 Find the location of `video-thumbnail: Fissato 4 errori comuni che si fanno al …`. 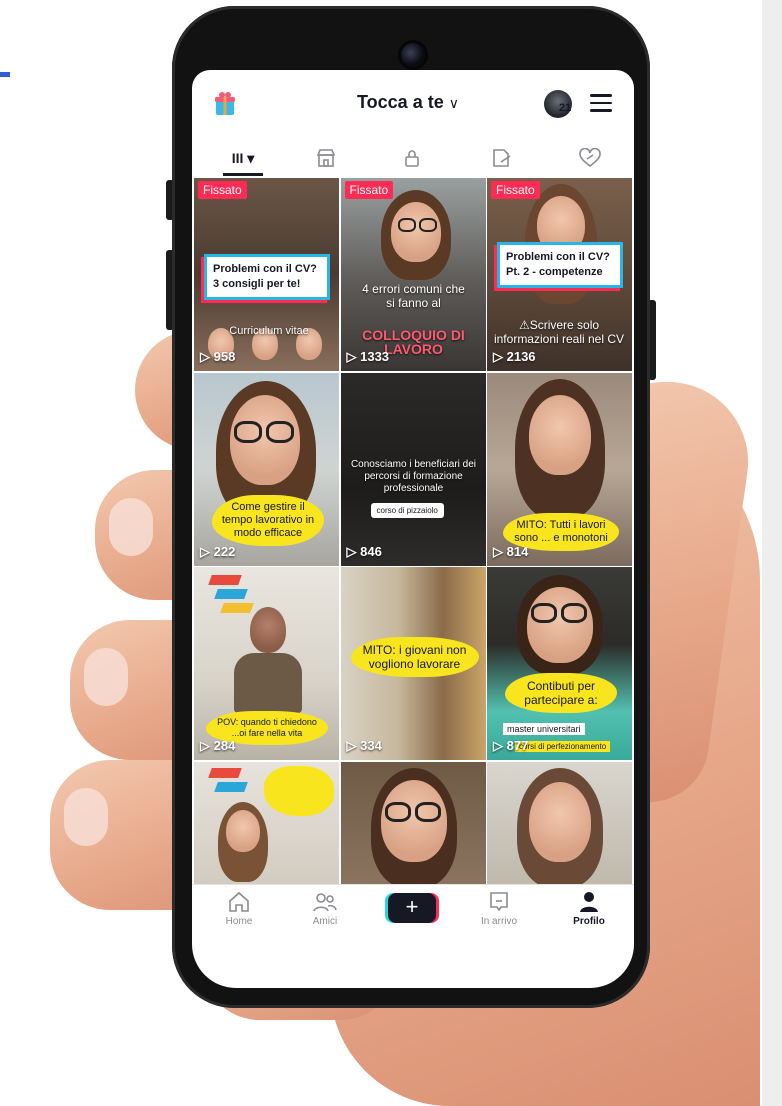

video-thumbnail: Fissato 4 errori comuni che si fanno al … is located at coordinates (413, 274).